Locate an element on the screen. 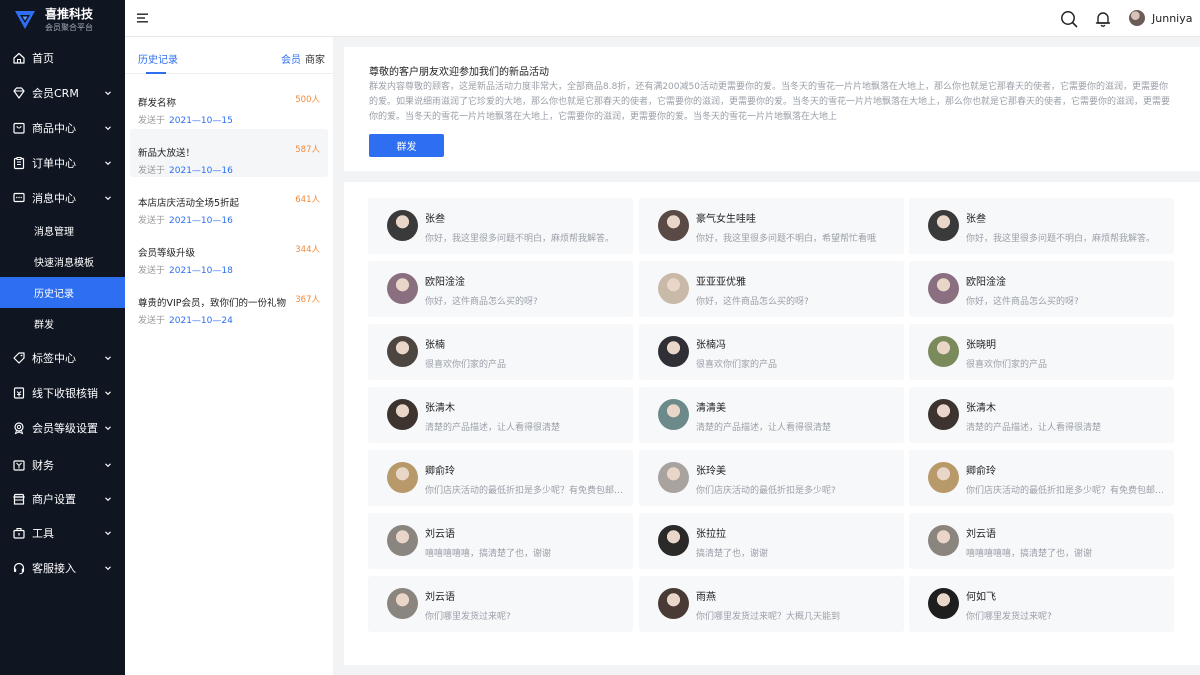 The width and height of the screenshot is (1200, 675). last-message: 你好，我这里很多问题不明白，麻烦帮我解答。 is located at coordinates (520, 239).